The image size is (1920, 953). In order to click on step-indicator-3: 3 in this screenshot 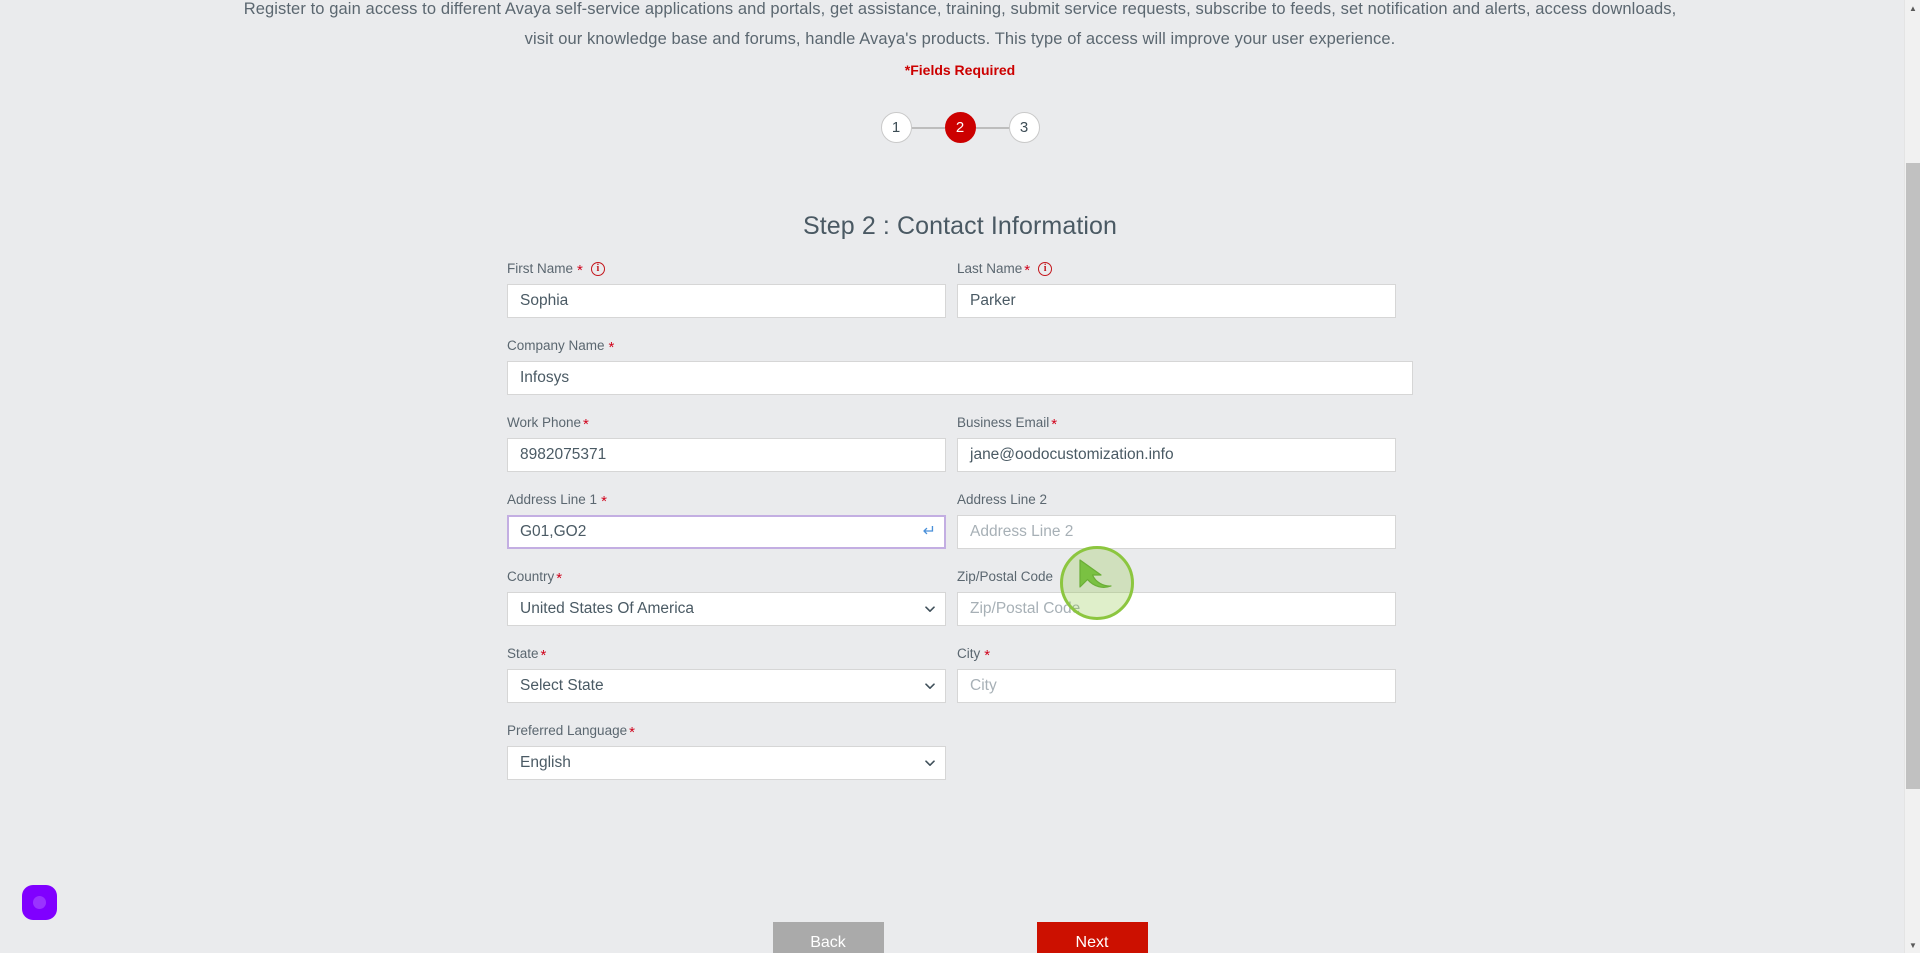, I will do `click(1024, 127)`.